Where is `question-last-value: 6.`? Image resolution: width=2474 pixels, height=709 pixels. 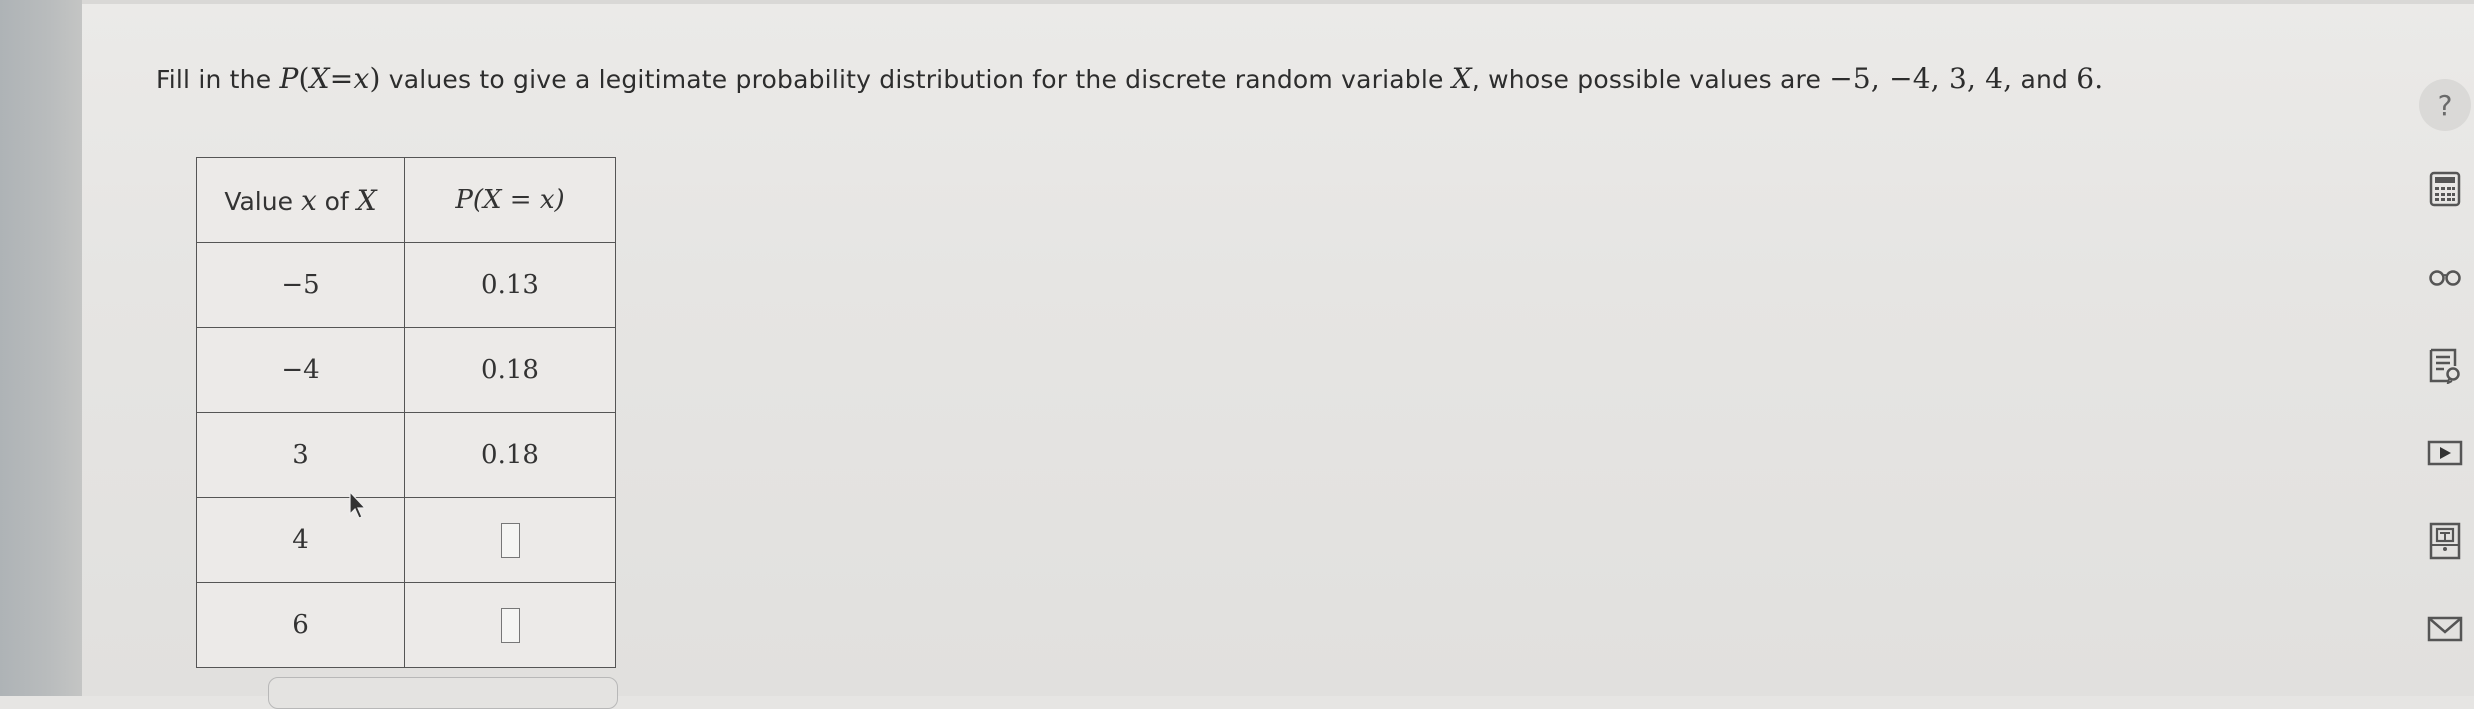
question-last-value: 6. is located at coordinates (2090, 78).